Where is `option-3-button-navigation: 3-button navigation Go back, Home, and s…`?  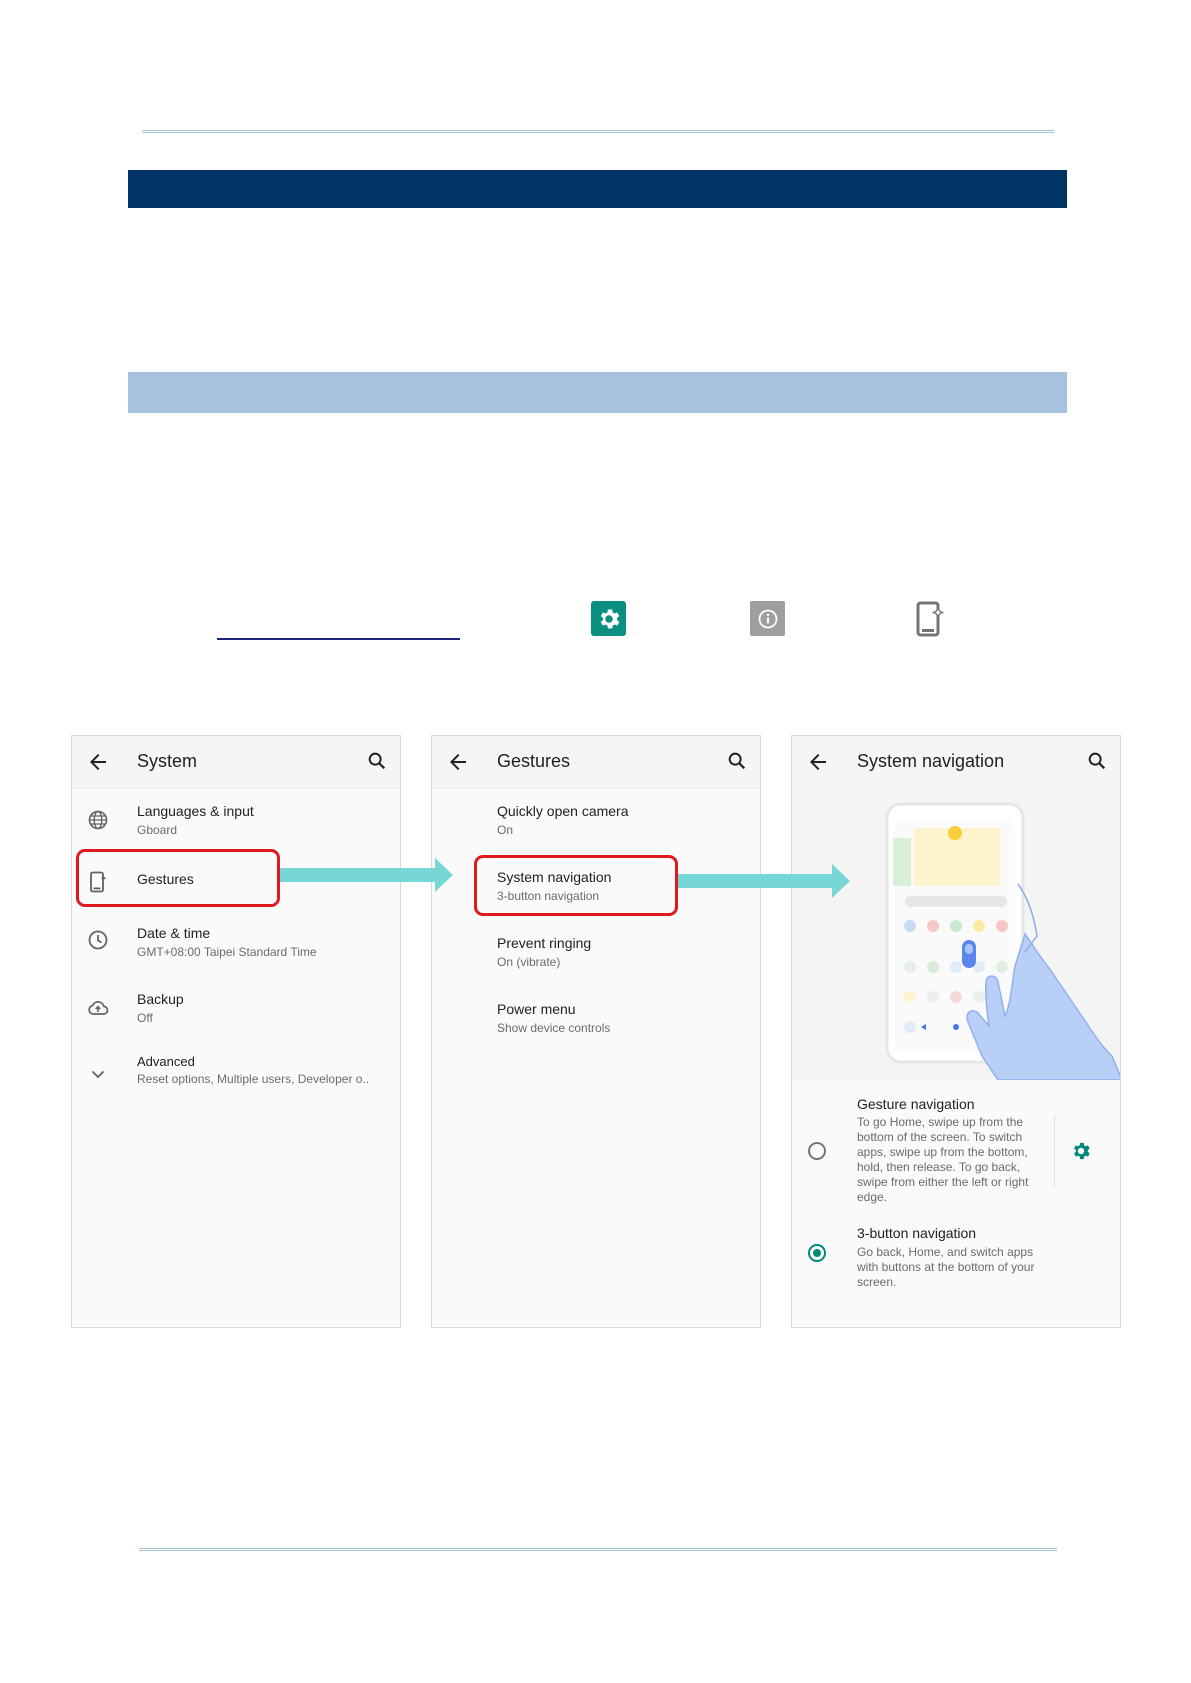 option-3-button-navigation: 3-button navigation Go back, Home, and s… is located at coordinates (956, 1257).